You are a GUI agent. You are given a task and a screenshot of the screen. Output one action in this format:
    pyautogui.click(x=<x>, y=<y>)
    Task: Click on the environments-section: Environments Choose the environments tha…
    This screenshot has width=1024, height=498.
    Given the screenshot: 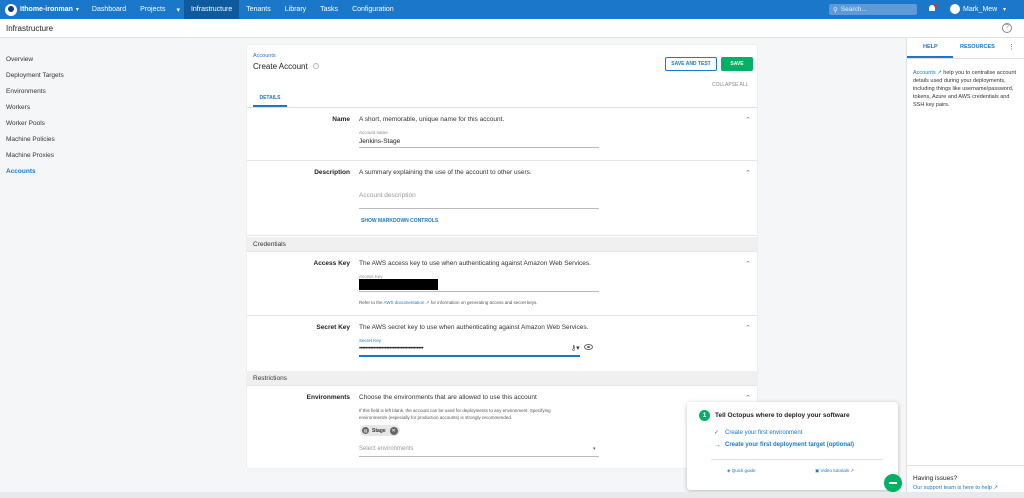 What is the action you would take?
    pyautogui.click(x=502, y=427)
    